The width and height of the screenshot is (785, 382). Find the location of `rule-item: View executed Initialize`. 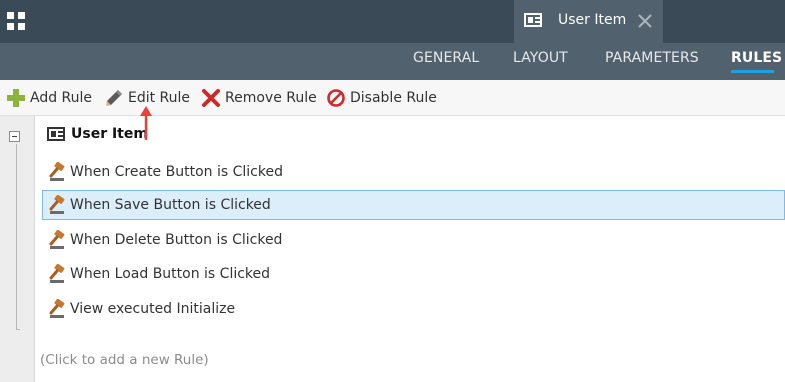

rule-item: View executed Initialize is located at coordinates (413, 309).